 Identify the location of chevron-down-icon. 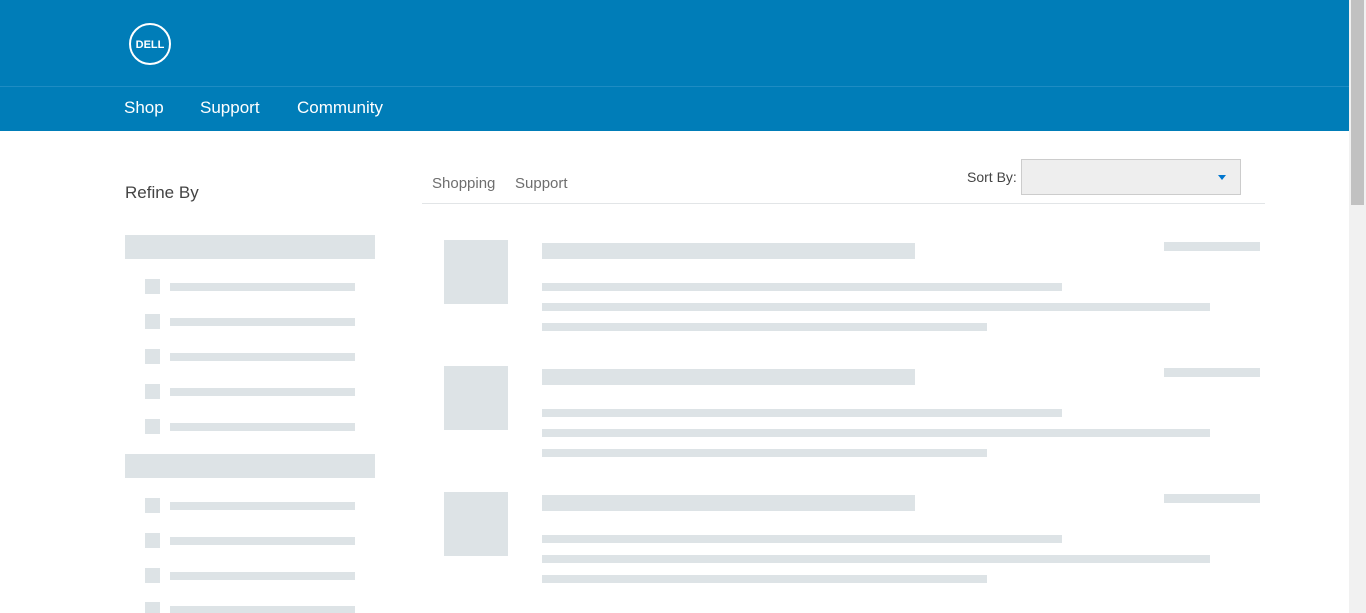
(1222, 177).